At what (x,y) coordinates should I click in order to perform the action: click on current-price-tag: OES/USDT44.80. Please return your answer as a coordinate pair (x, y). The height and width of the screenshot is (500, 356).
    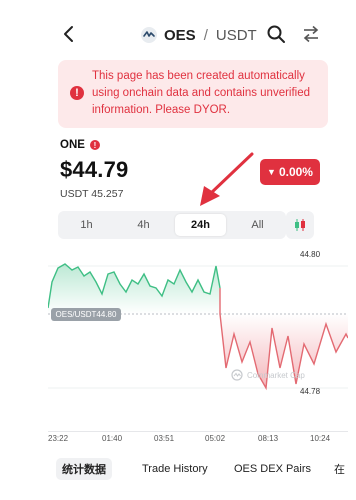
    Looking at the image, I should click on (86, 314).